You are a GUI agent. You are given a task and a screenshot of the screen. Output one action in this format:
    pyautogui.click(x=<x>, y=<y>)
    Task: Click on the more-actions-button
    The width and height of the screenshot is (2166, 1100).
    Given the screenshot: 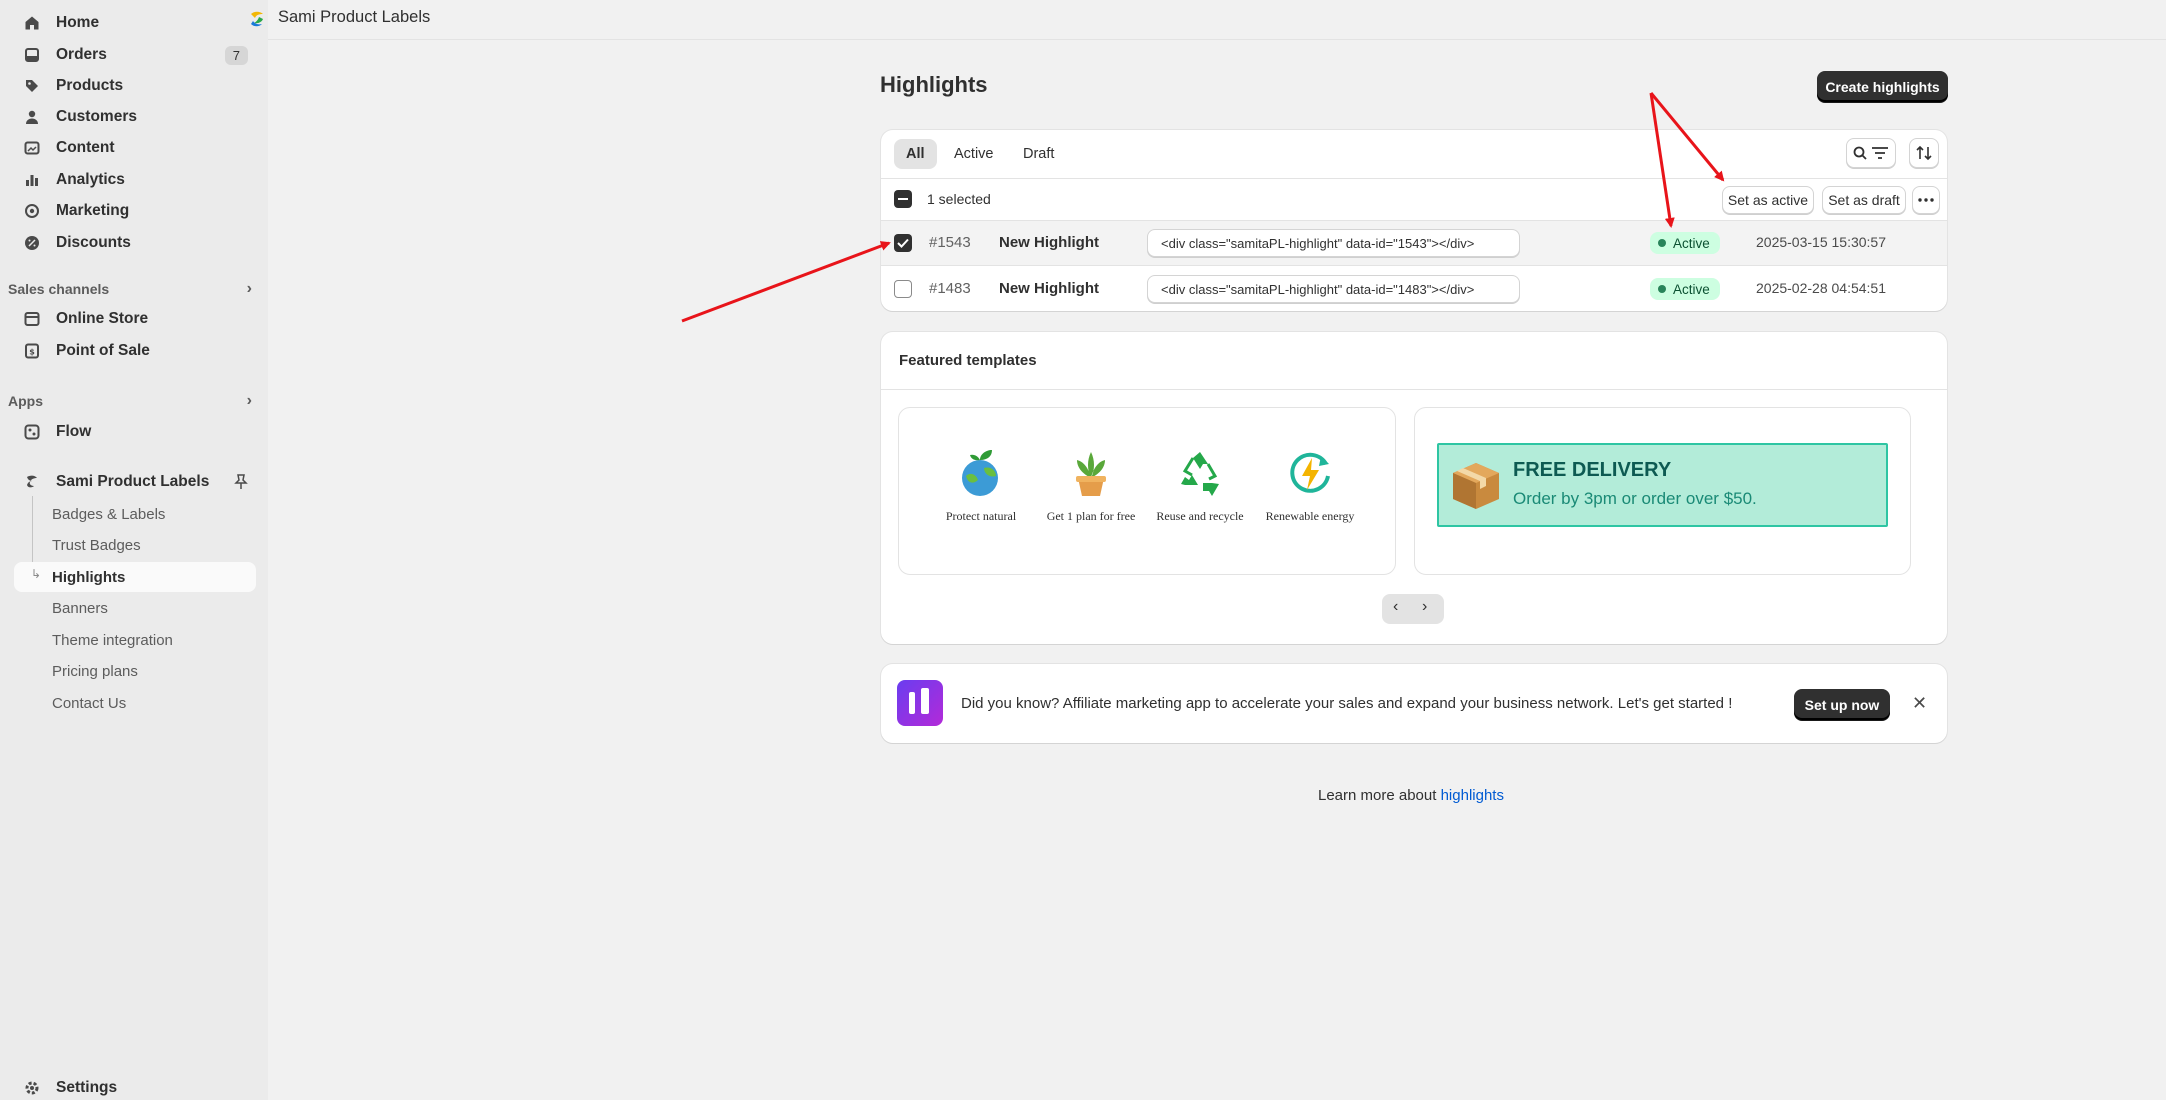 What is the action you would take?
    pyautogui.click(x=1926, y=200)
    